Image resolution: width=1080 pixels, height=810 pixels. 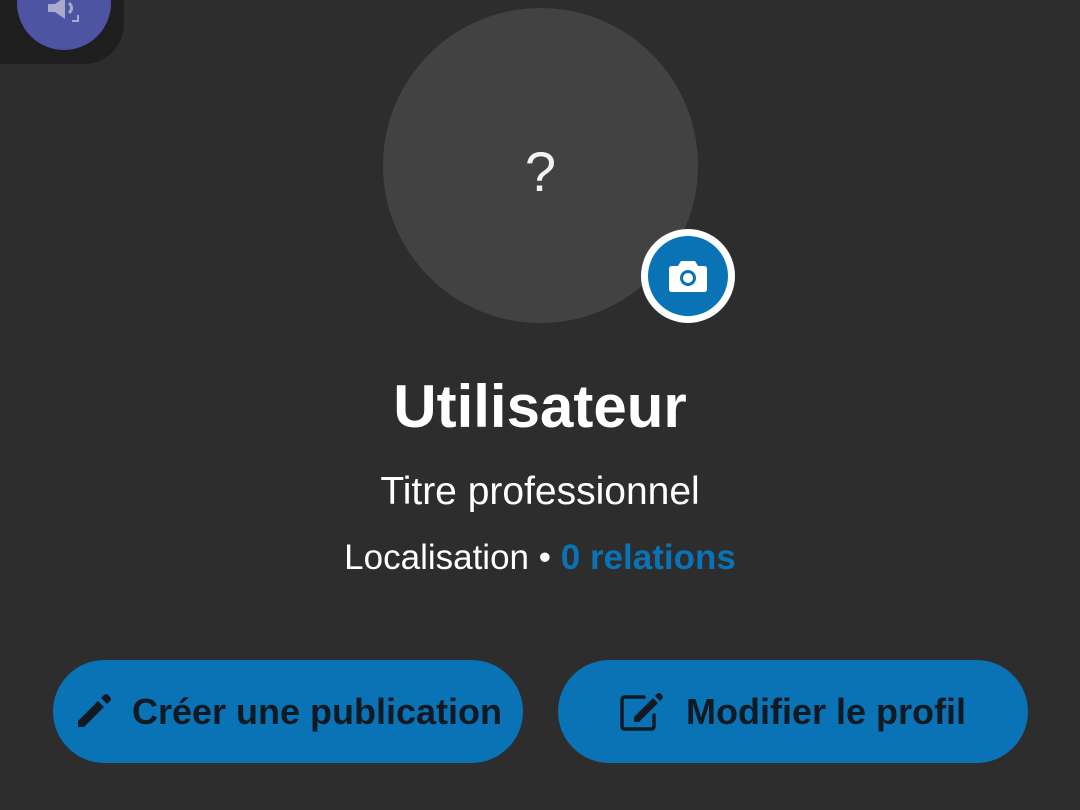 I want to click on edit-profile-button: Modifier le profil, so click(x=793, y=711).